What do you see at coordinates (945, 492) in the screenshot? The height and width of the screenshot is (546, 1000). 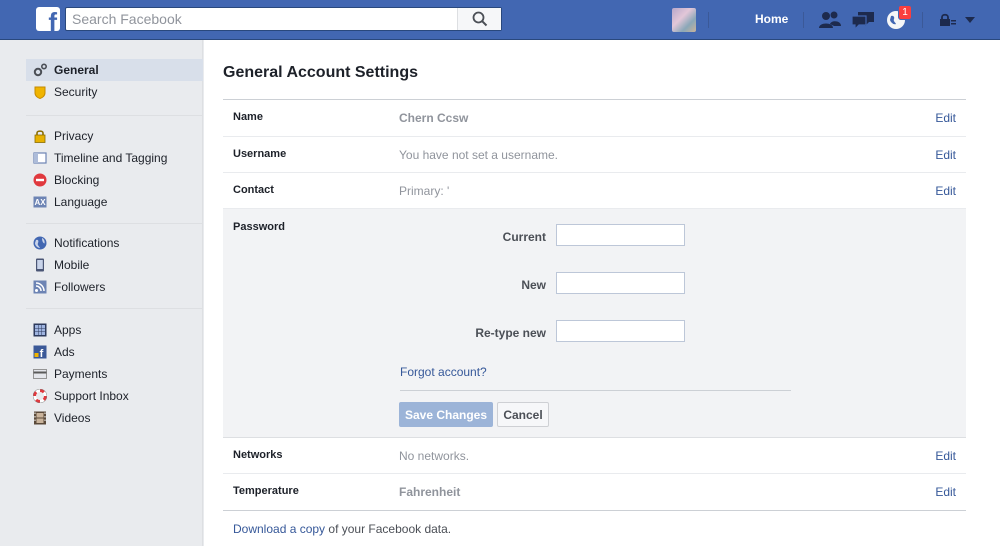 I see `edit-temperature-link: Edit` at bounding box center [945, 492].